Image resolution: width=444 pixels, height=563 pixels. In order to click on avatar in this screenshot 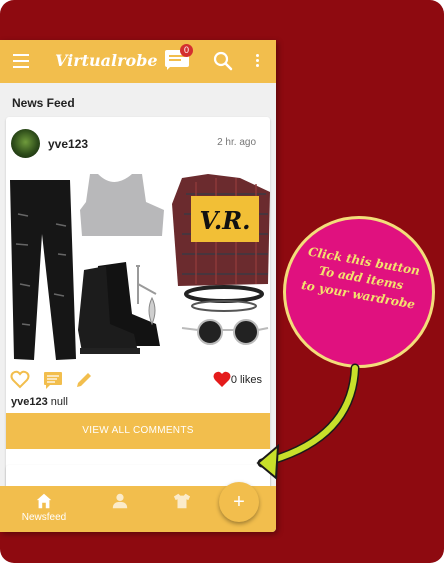, I will do `click(25, 143)`.